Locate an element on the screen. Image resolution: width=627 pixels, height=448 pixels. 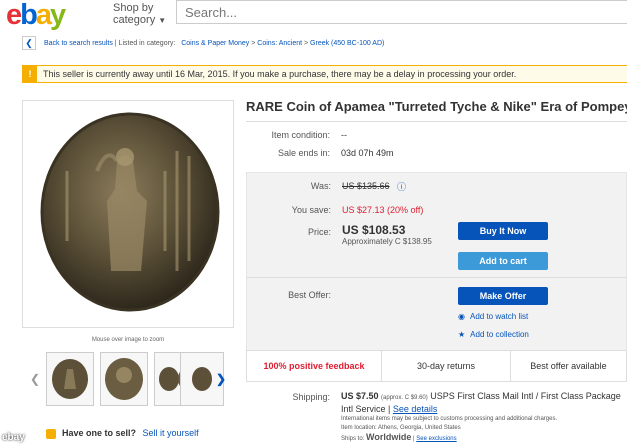
shipping-price: US $7.50 is located at coordinates (360, 396).